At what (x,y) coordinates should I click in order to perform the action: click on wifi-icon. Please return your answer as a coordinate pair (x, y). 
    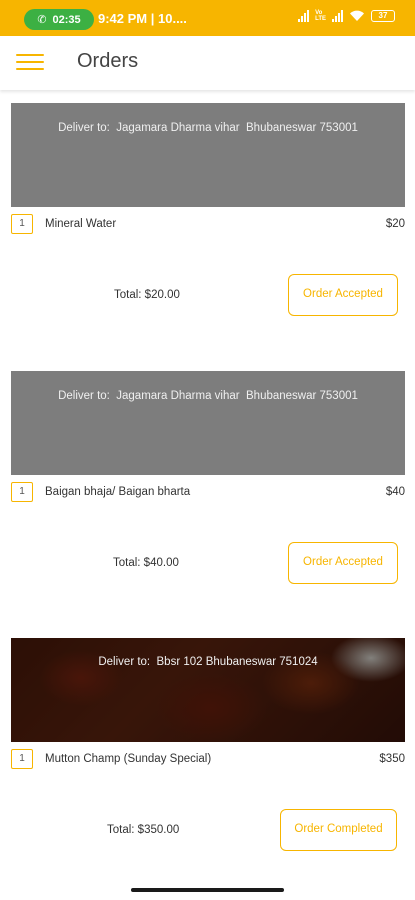
    Looking at the image, I should click on (357, 15).